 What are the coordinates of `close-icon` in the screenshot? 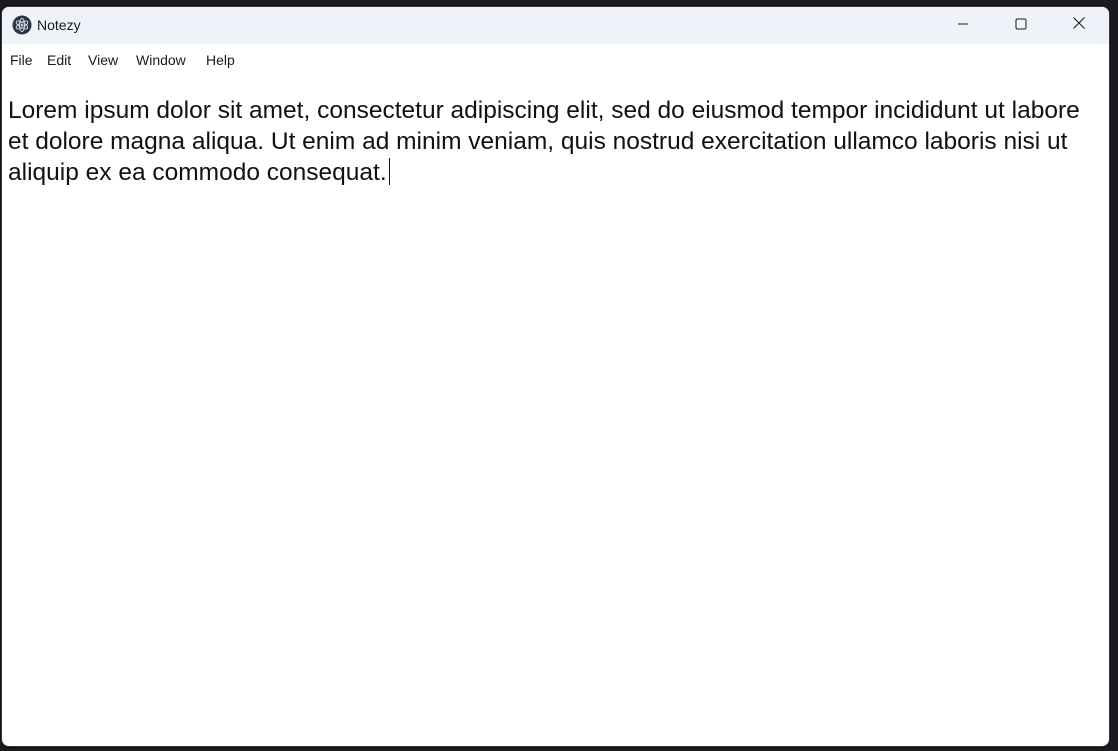 It's located at (1079, 25).